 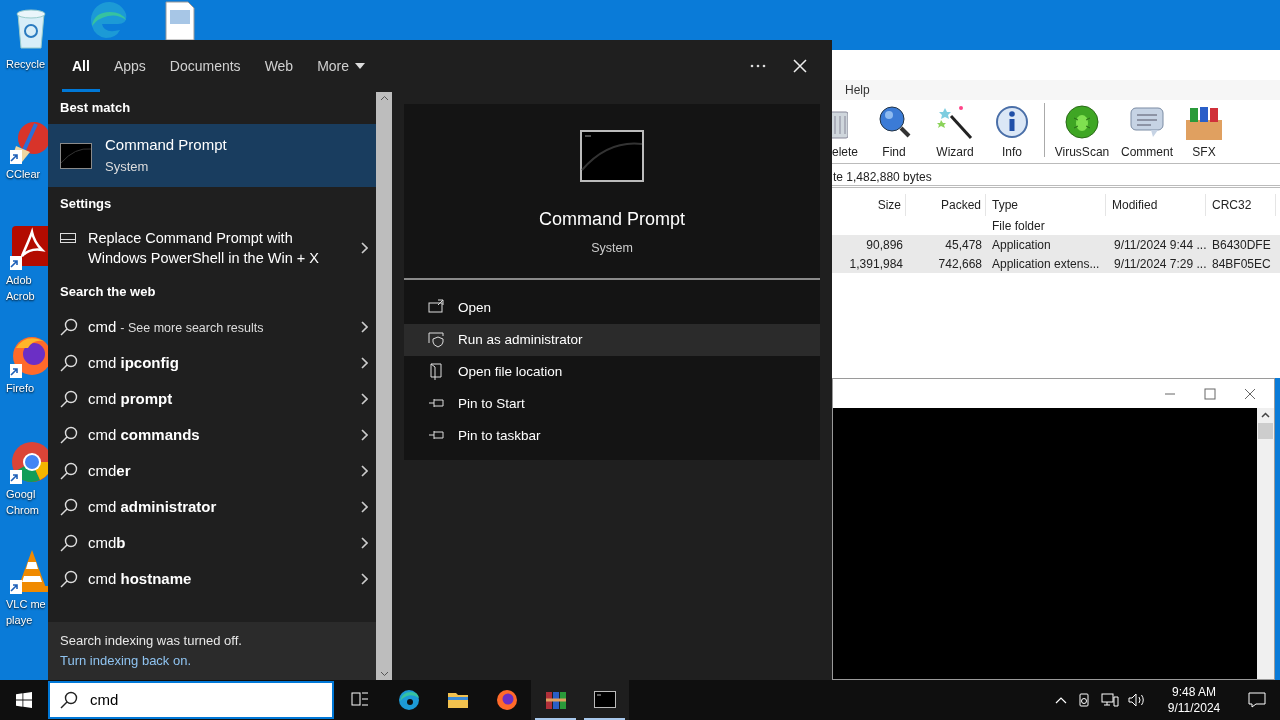 I want to click on action-item: Run as administrator, so click(x=612, y=340).